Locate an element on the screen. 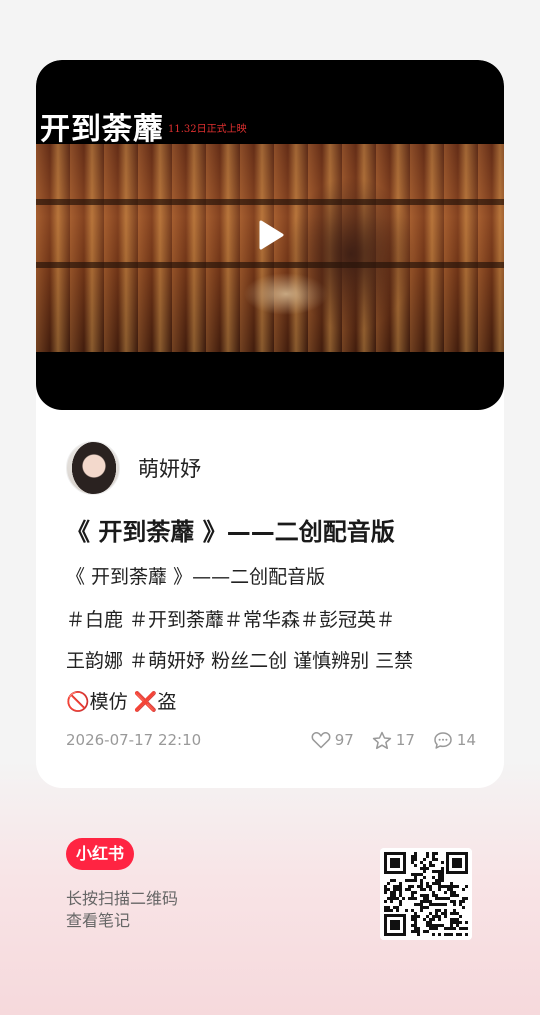  video-subtitle-overlay: 11.32日正式上映 is located at coordinates (207, 129).